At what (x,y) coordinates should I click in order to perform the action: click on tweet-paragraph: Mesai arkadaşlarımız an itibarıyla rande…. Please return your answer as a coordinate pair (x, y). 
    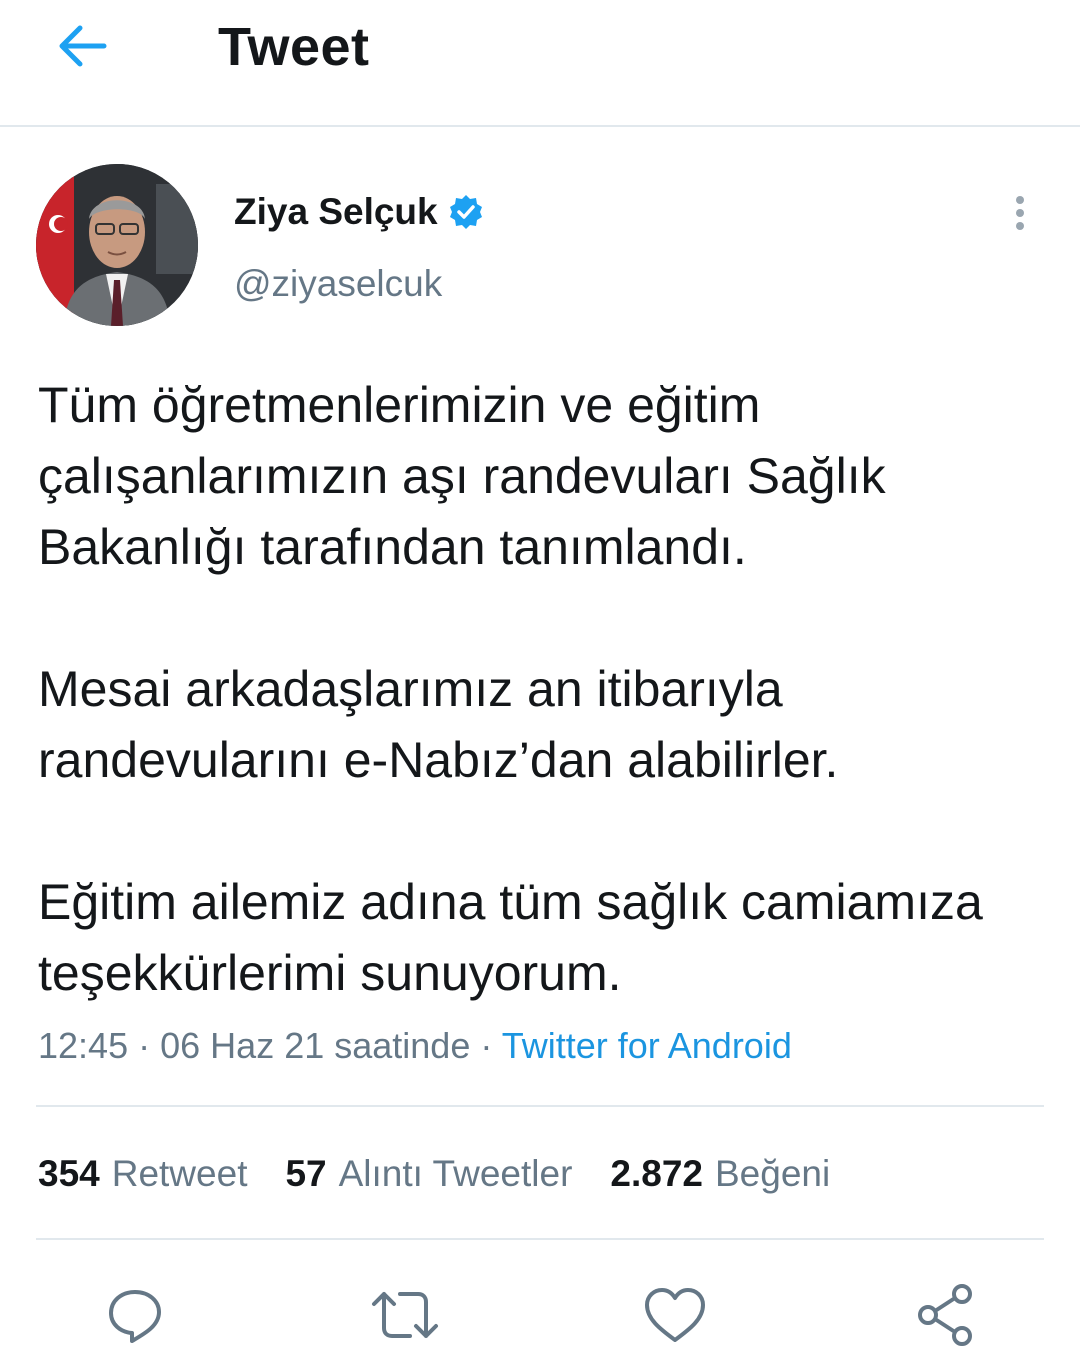
    Looking at the image, I should click on (438, 724).